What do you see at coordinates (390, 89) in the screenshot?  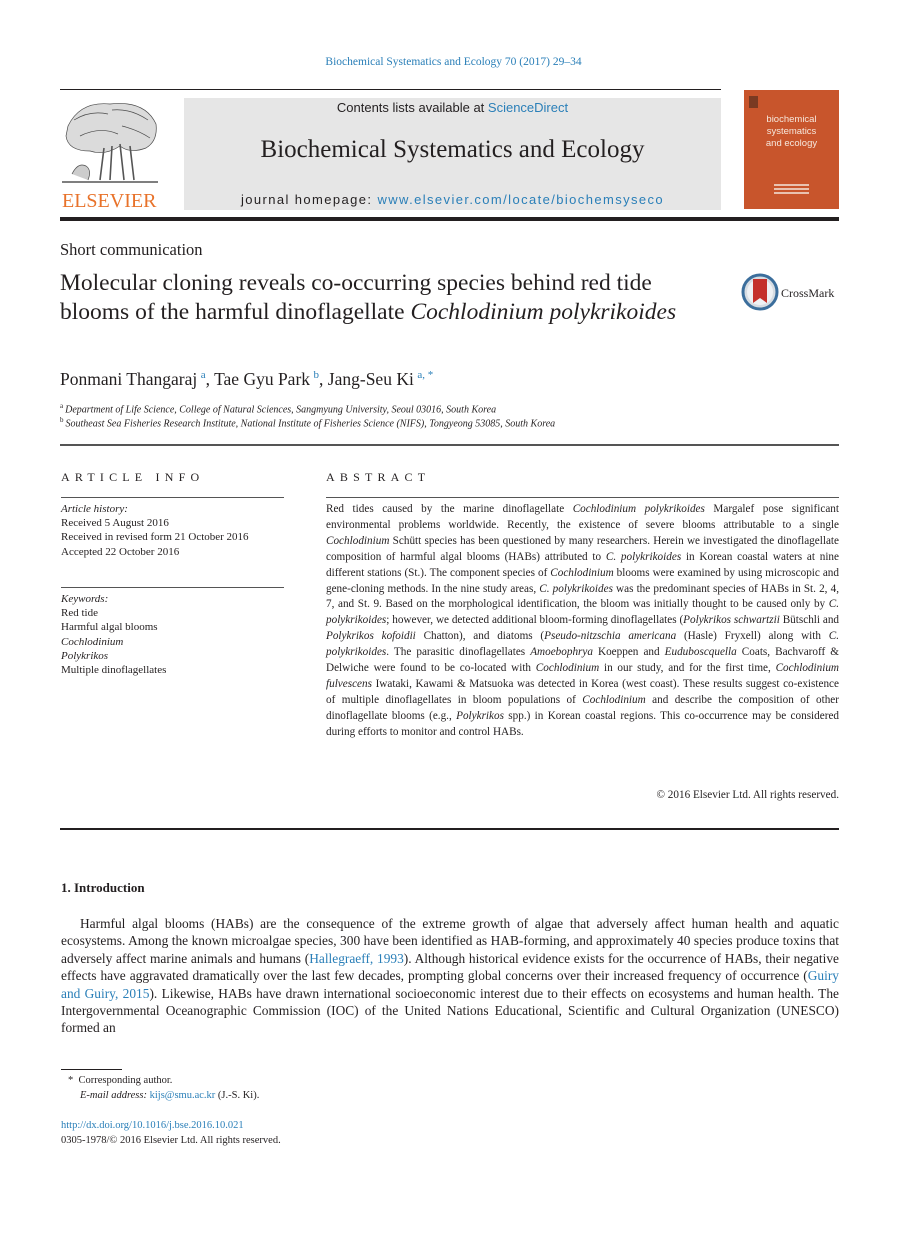 I see `masthead-top-rule` at bounding box center [390, 89].